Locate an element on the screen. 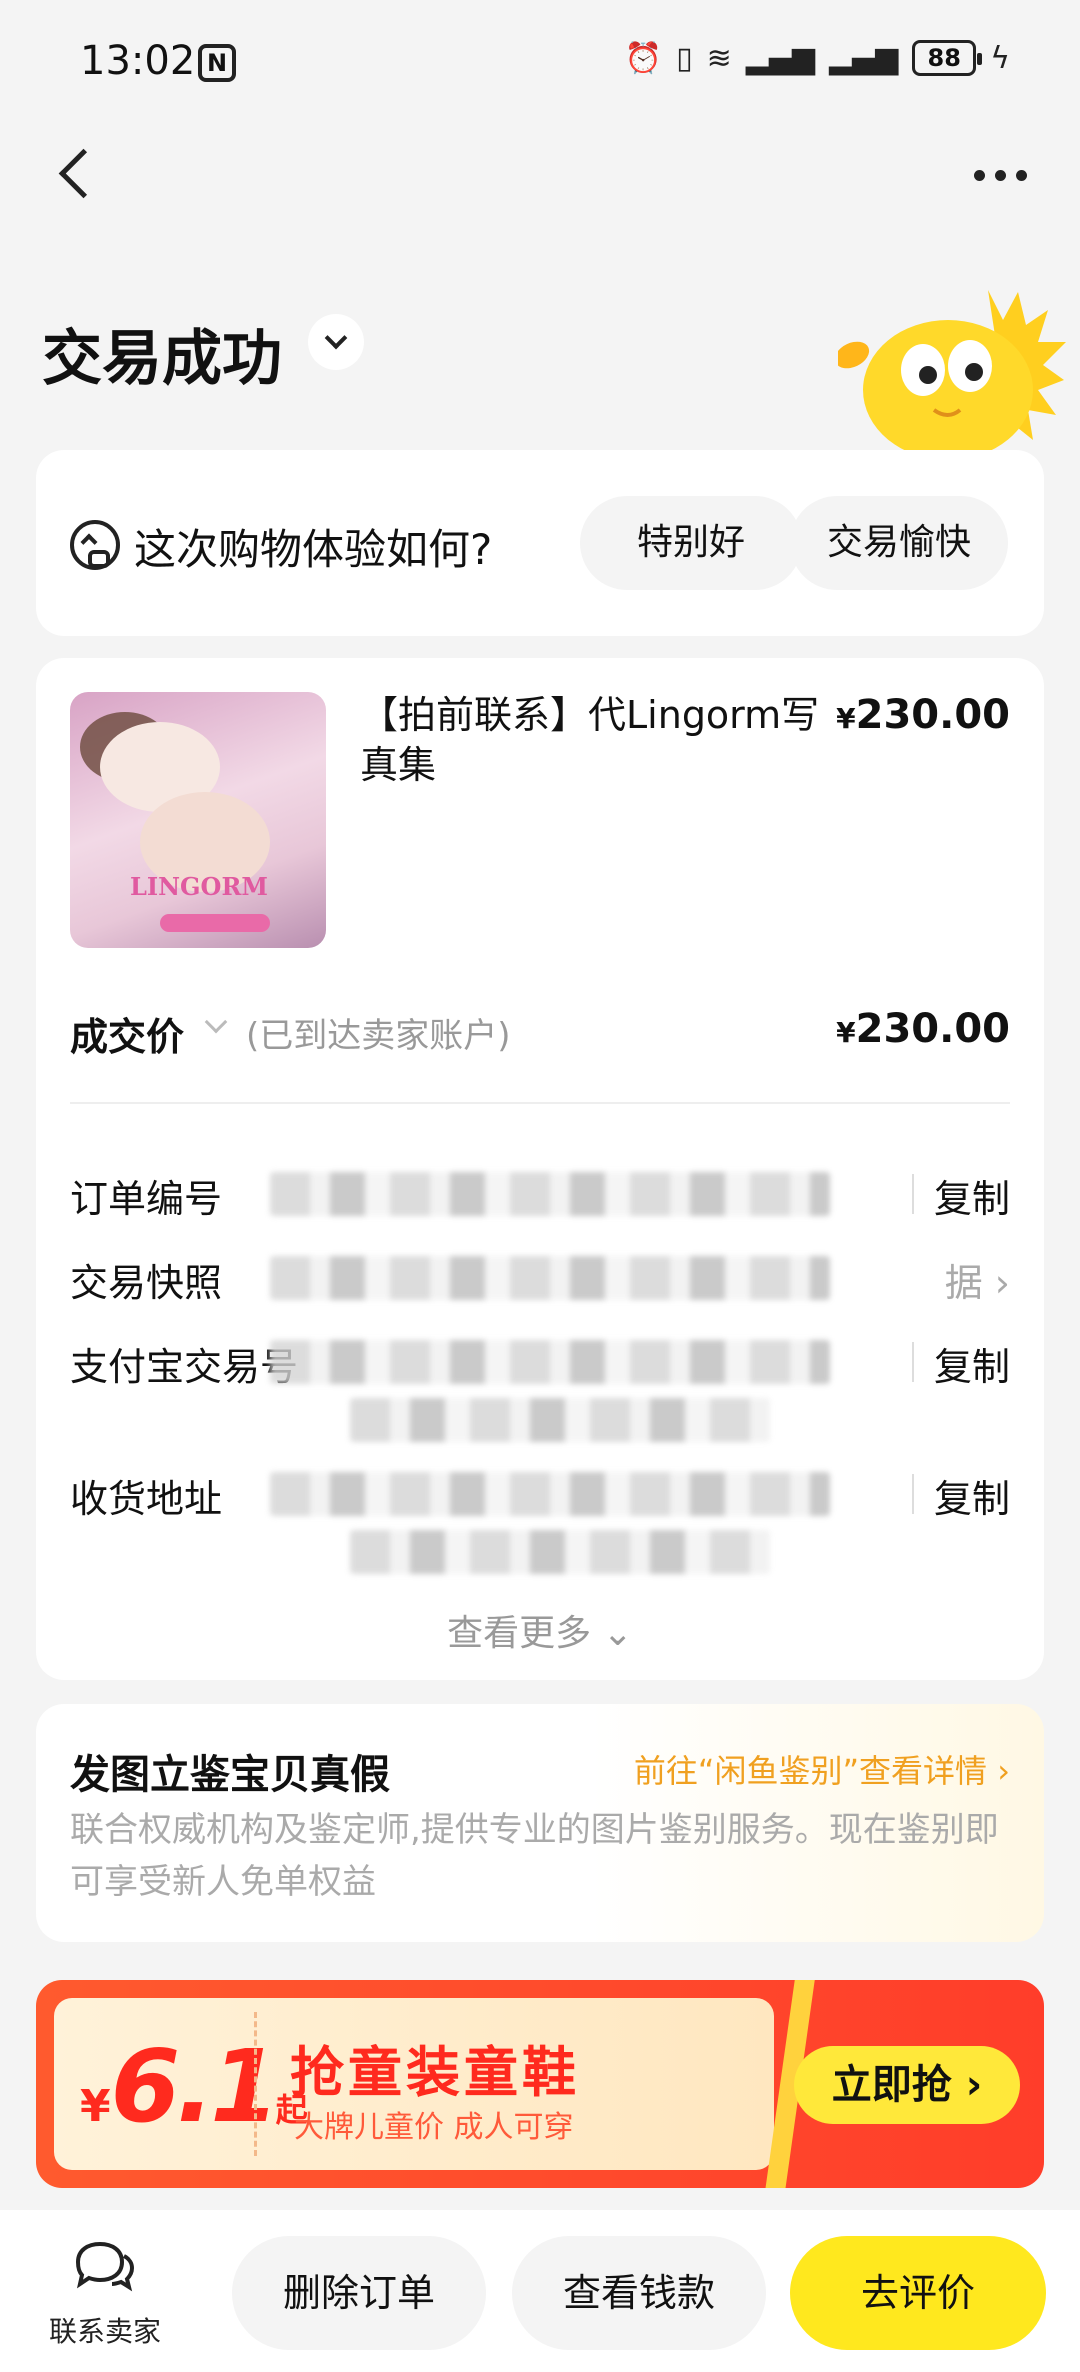 Image resolution: width=1080 pixels, height=2372 pixels. chevron-down-icon: ⌄ is located at coordinates (617, 1633).